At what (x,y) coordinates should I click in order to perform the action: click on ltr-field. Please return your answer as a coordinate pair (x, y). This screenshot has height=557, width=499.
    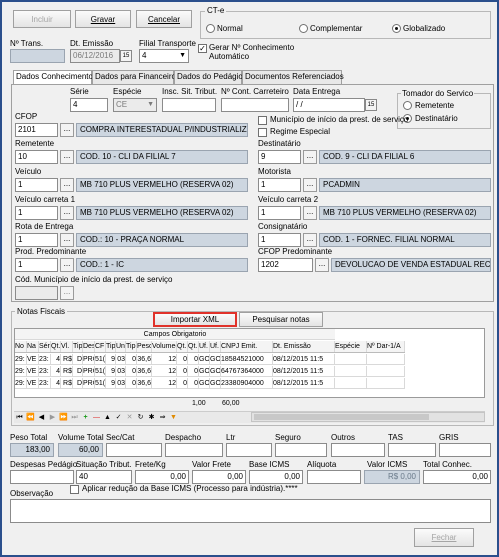
    Looking at the image, I should click on (249, 450).